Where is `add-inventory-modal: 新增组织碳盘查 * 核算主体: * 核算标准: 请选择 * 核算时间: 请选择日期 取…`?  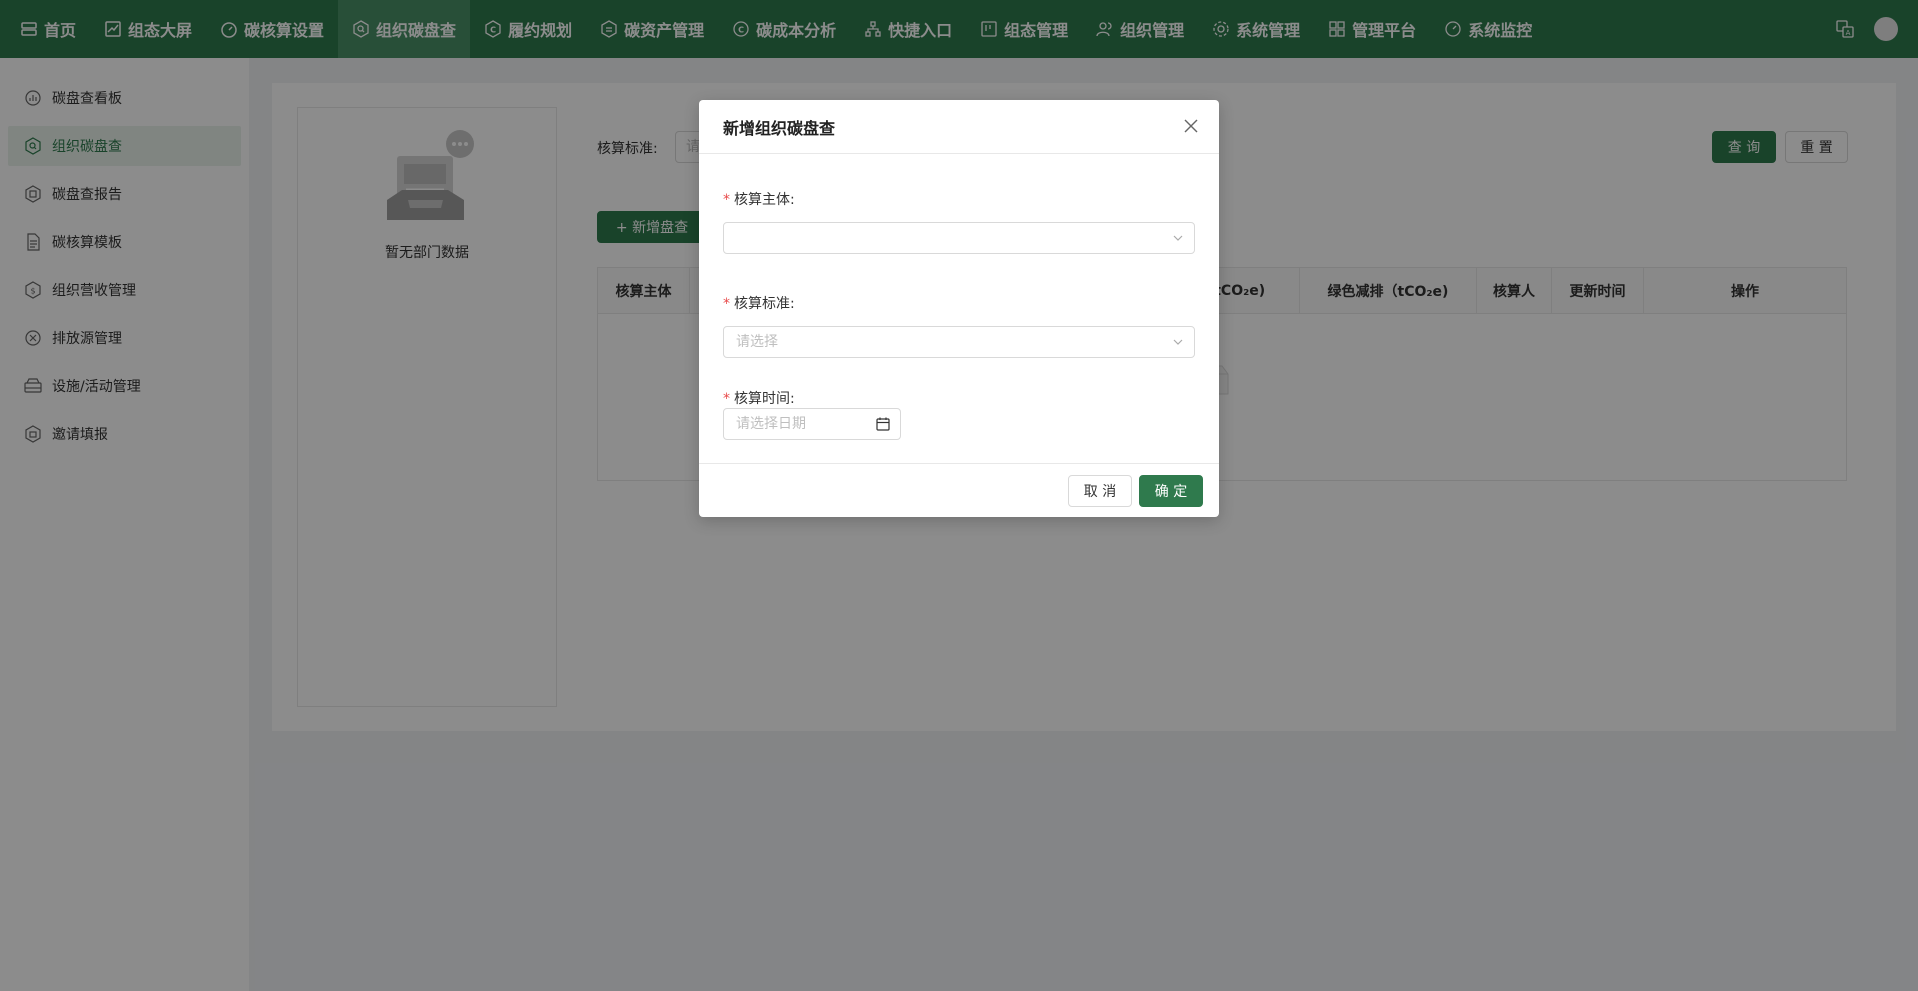
add-inventory-modal: 新增组织碳盘查 * 核算主体: * 核算标准: 请选择 * 核算时间: 请选择日期 取… is located at coordinates (959, 308).